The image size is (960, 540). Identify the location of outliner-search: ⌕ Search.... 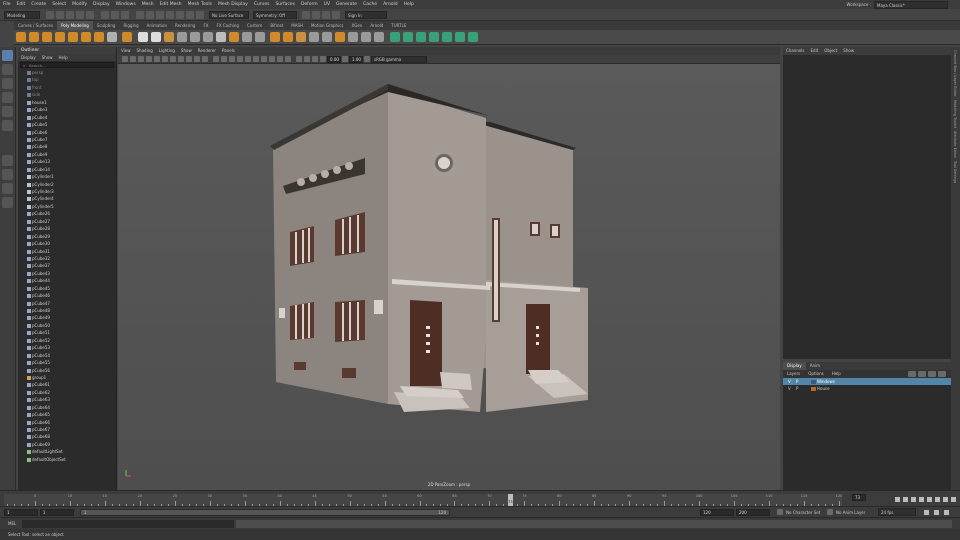
(67, 65).